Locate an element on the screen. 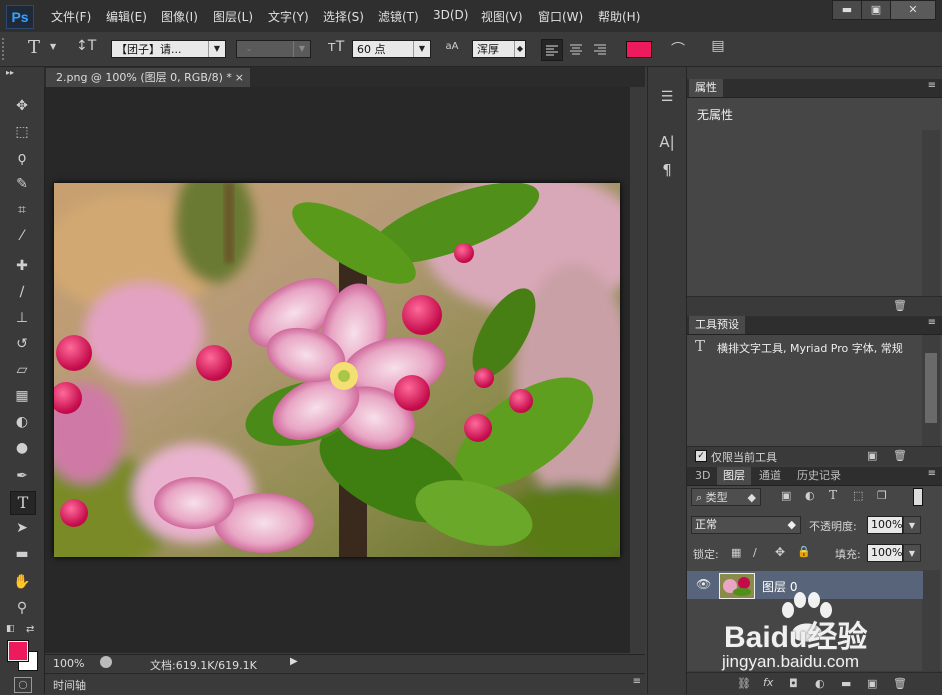 The height and width of the screenshot is (695, 942). collapse-toolbox-icon: ▸▸ is located at coordinates (10, 72).